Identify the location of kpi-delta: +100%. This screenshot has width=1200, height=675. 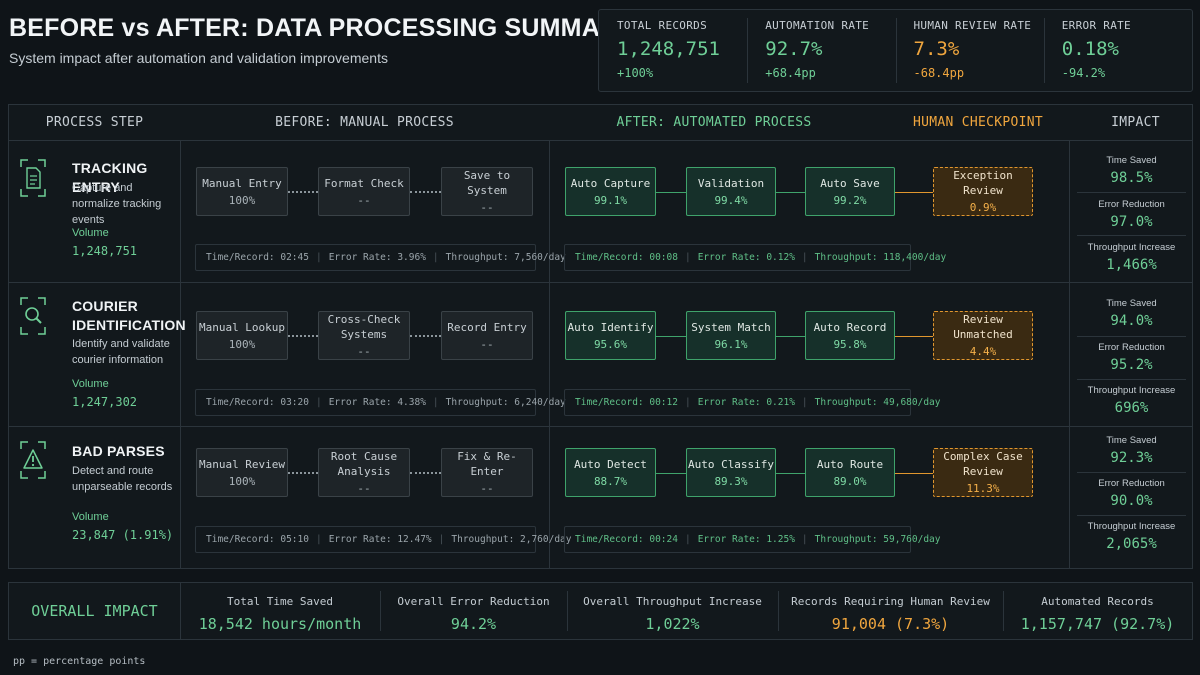
(635, 73).